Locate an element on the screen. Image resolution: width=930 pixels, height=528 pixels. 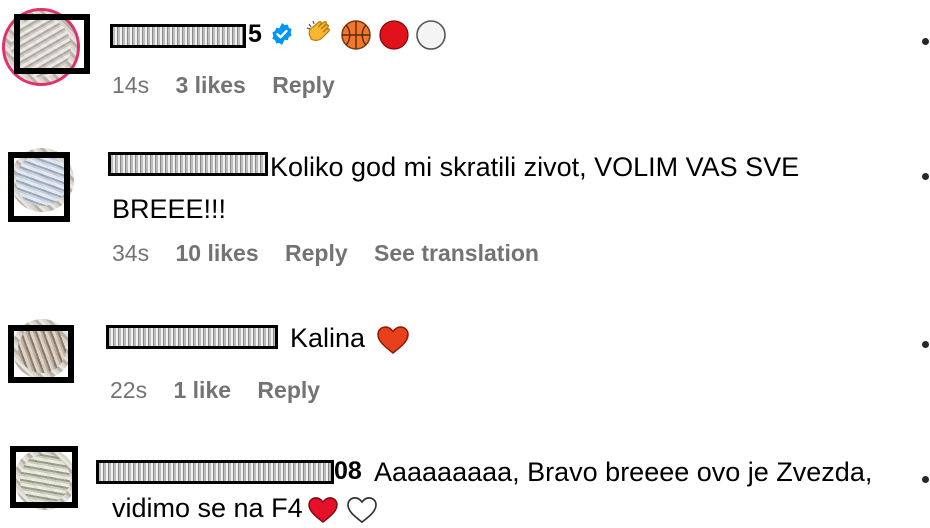
white-heart-icon is located at coordinates (362, 510).